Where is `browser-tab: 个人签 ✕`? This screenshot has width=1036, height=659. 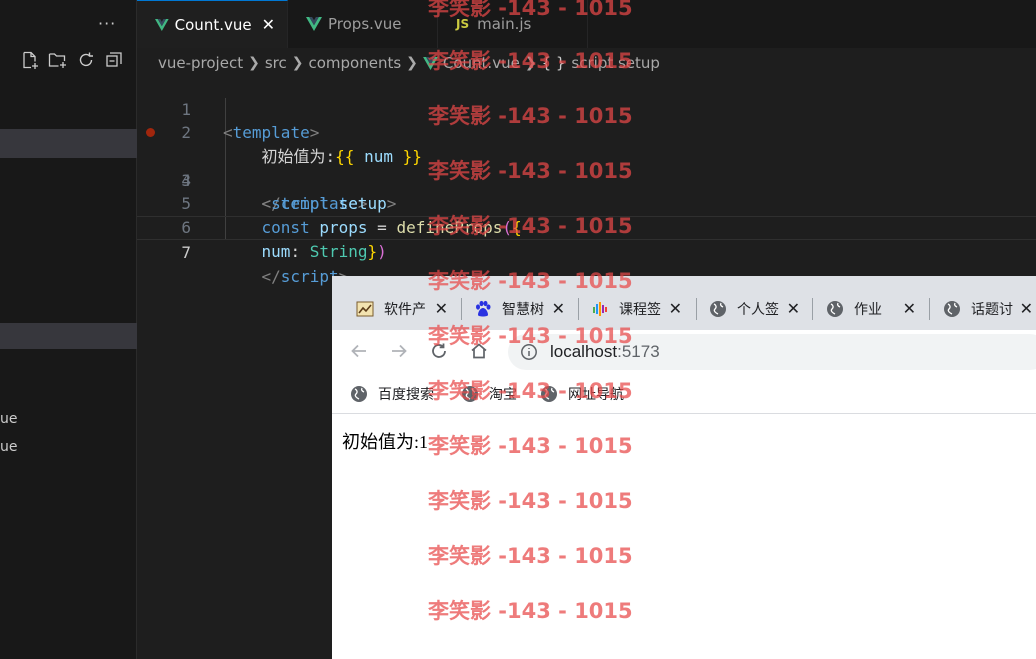
browser-tab: 个人签 ✕ is located at coordinates (754, 309).